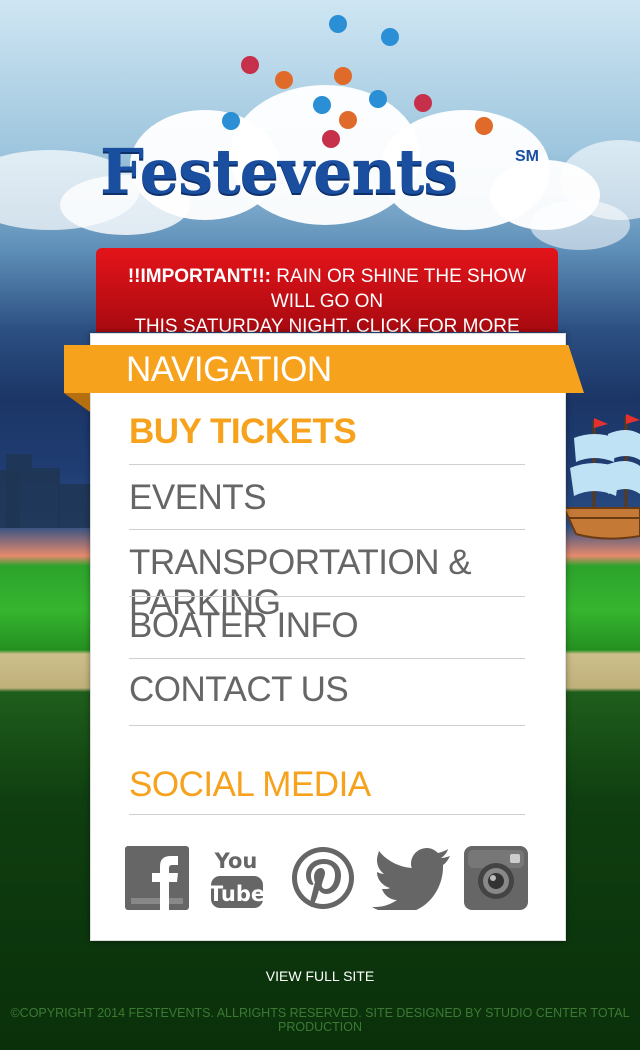  I want to click on alert-label: !!IMPORTANT!!:, so click(199, 276).